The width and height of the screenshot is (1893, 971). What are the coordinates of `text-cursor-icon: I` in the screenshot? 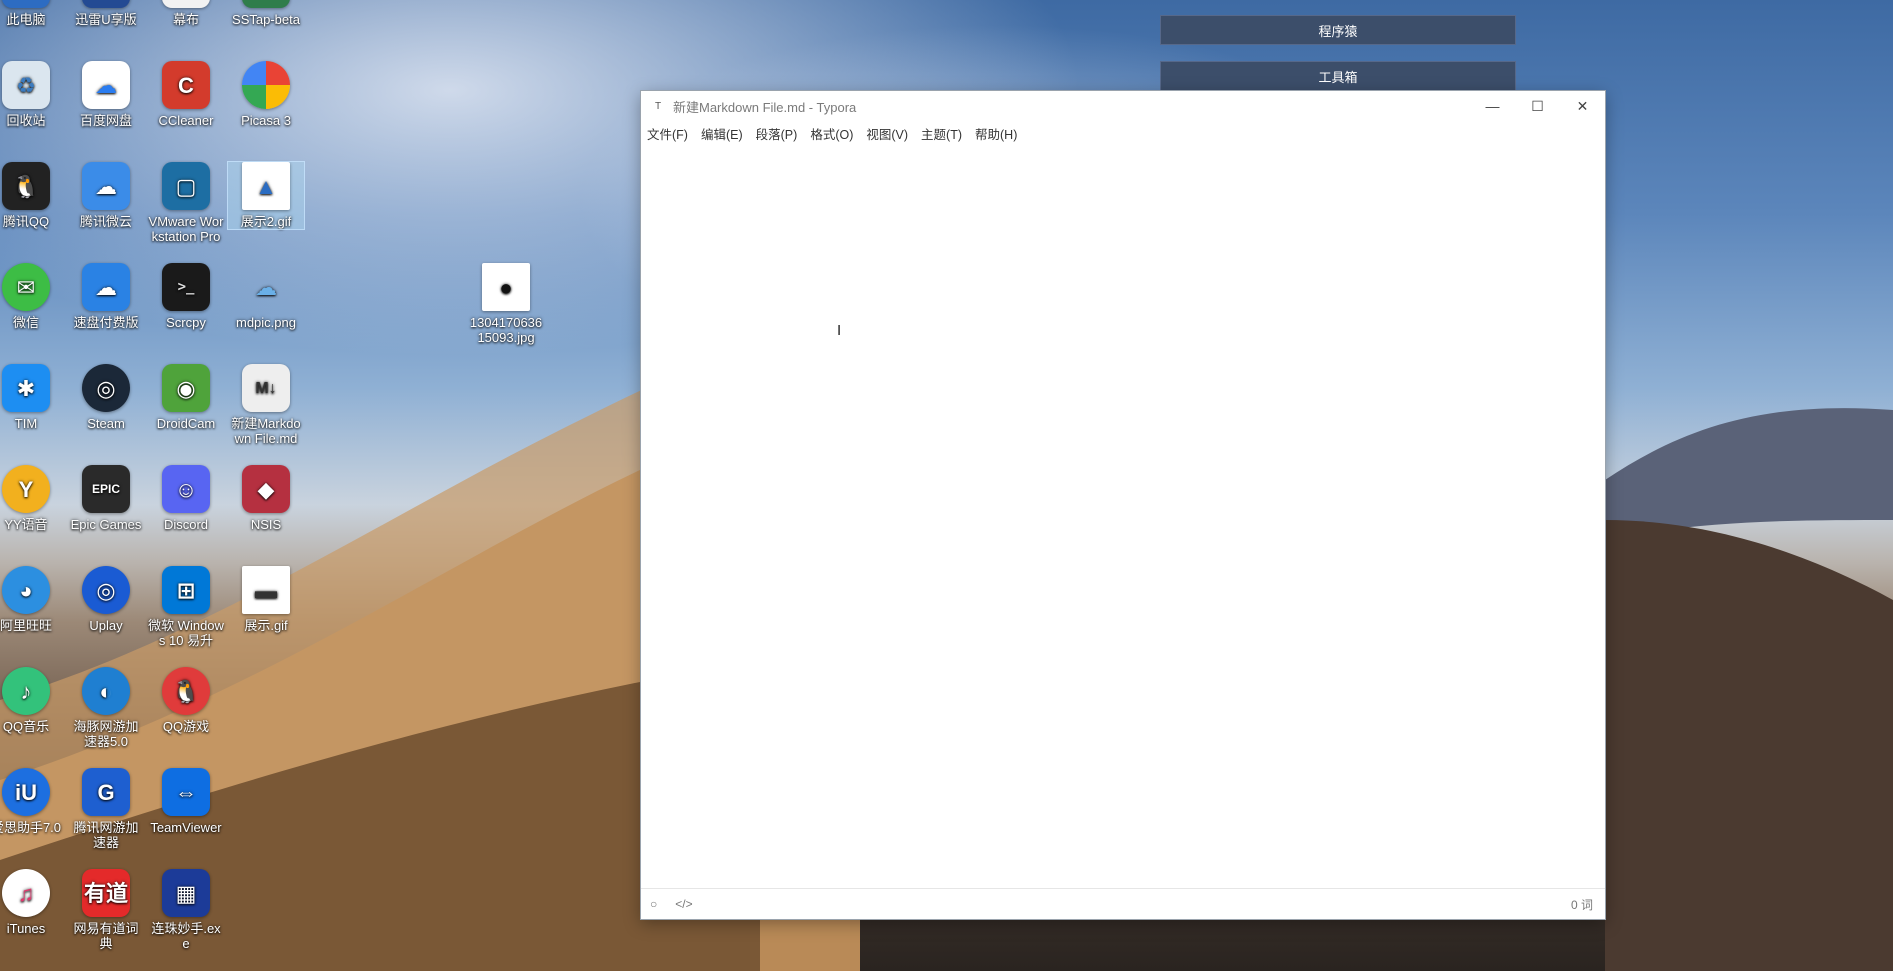 It's located at (839, 330).